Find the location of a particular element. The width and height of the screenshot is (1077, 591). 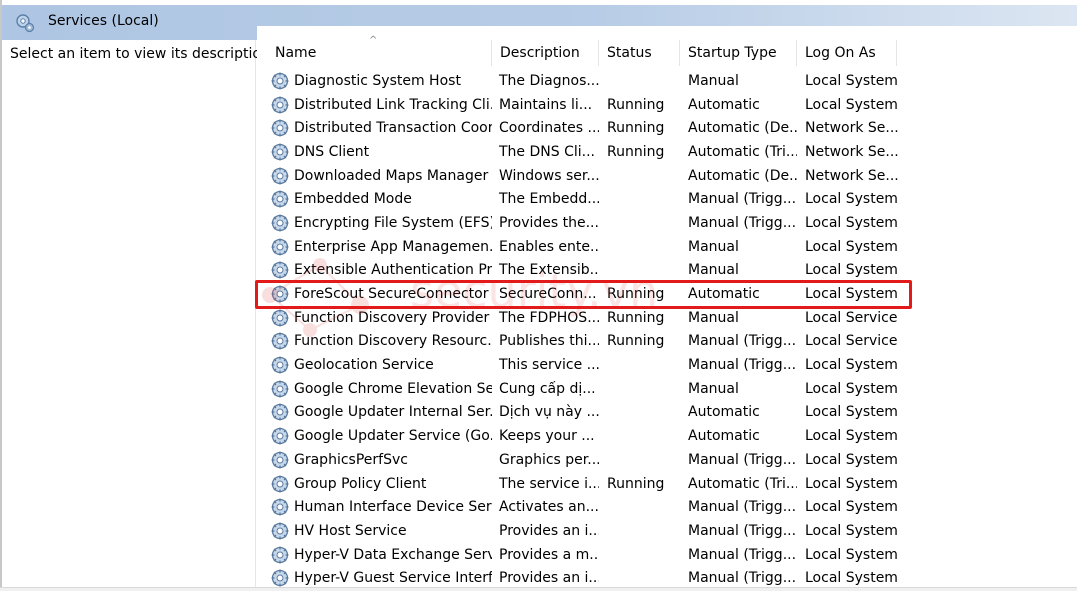

column-header-startup-type: Startup Type is located at coordinates (738, 53).